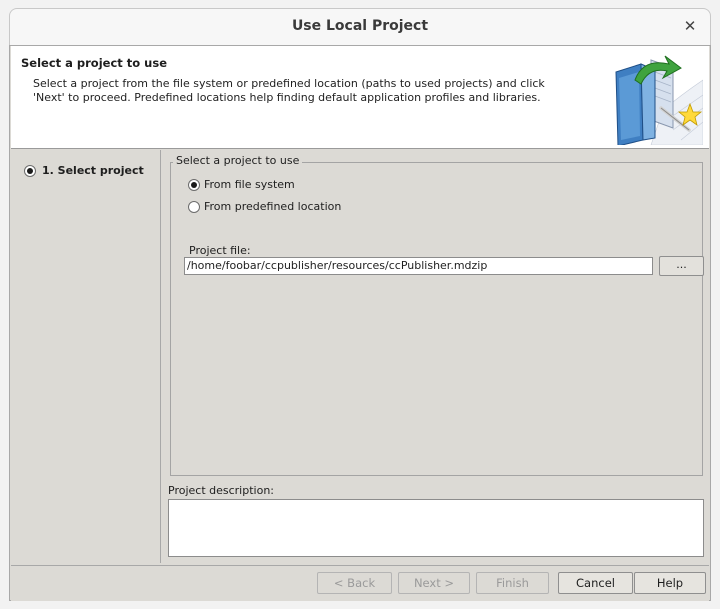 This screenshot has height=609, width=720. What do you see at coordinates (86, 356) in the screenshot?
I see `wizard-steps: 1. Select project` at bounding box center [86, 356].